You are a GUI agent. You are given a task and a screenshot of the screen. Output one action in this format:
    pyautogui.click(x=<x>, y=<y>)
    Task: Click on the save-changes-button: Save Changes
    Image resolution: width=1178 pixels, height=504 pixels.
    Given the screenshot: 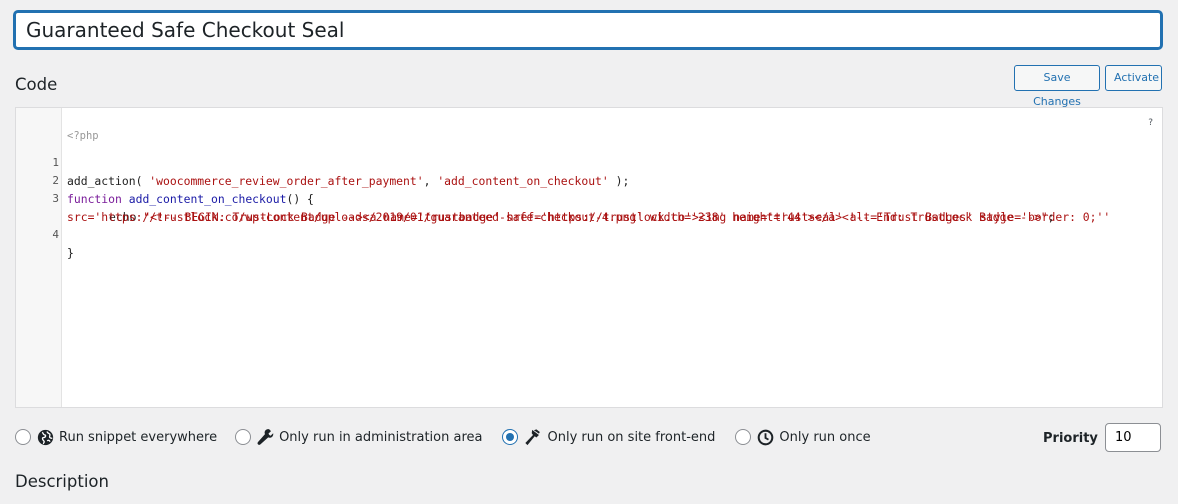 What is the action you would take?
    pyautogui.click(x=1057, y=86)
    